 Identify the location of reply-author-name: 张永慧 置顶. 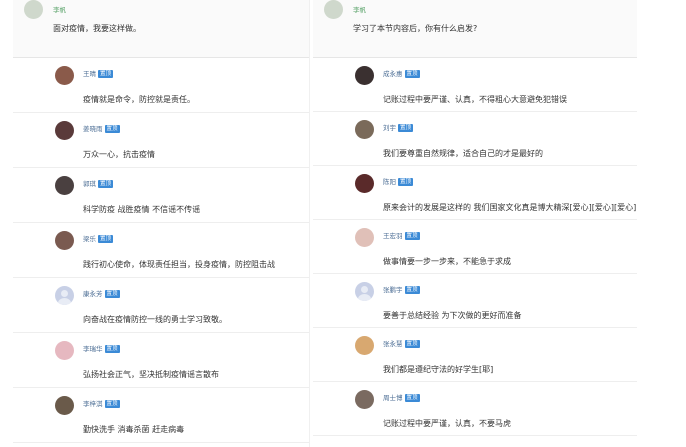
(401, 343).